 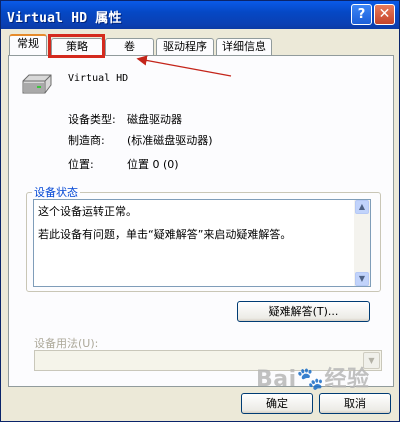 What do you see at coordinates (76, 46) in the screenshot?
I see `policies-tab-highlight` at bounding box center [76, 46].